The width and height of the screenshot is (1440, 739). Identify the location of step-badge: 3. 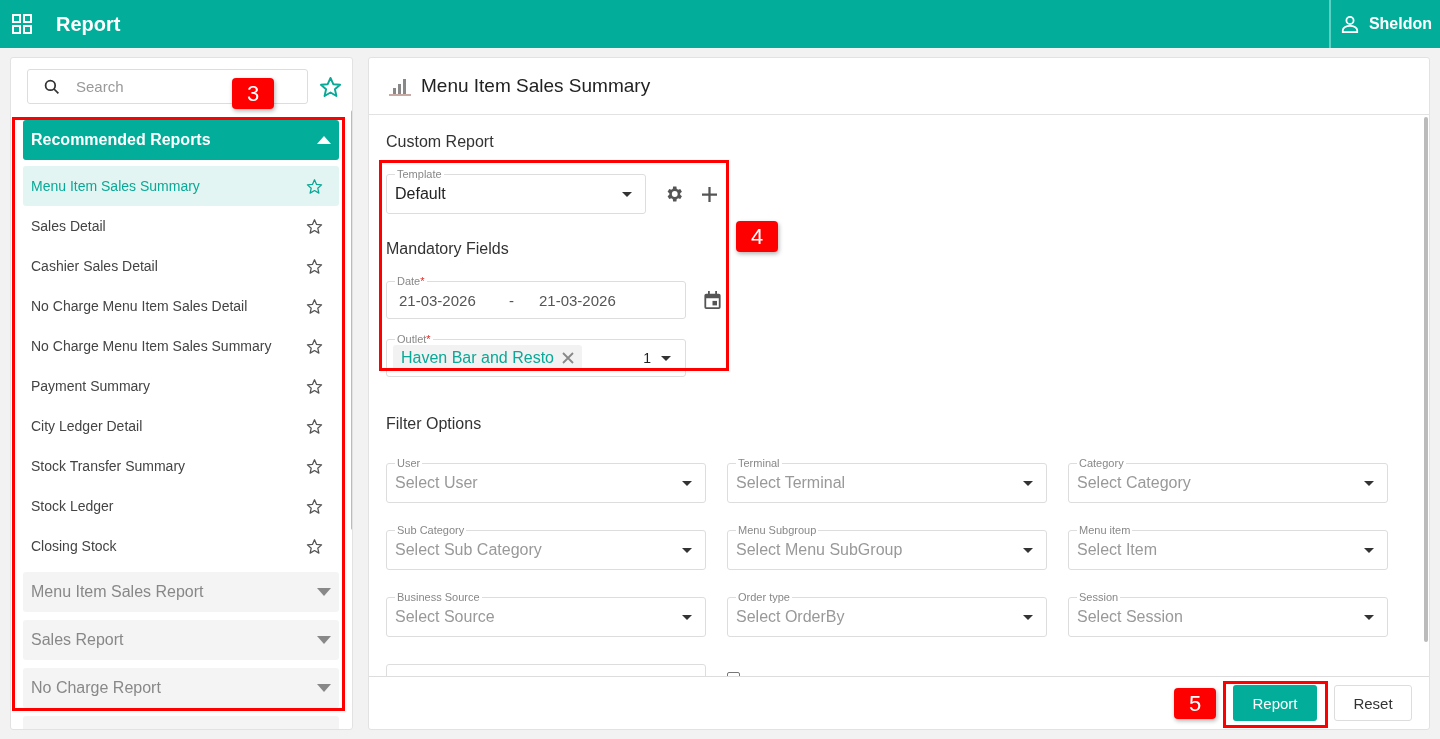
(253, 93).